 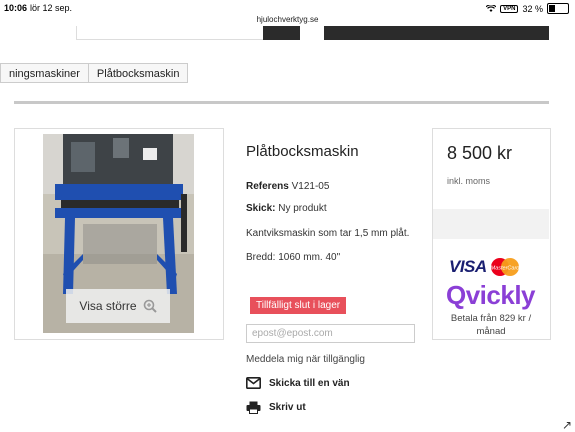 What do you see at coordinates (436, 33) in the screenshot?
I see `cart-bar` at bounding box center [436, 33].